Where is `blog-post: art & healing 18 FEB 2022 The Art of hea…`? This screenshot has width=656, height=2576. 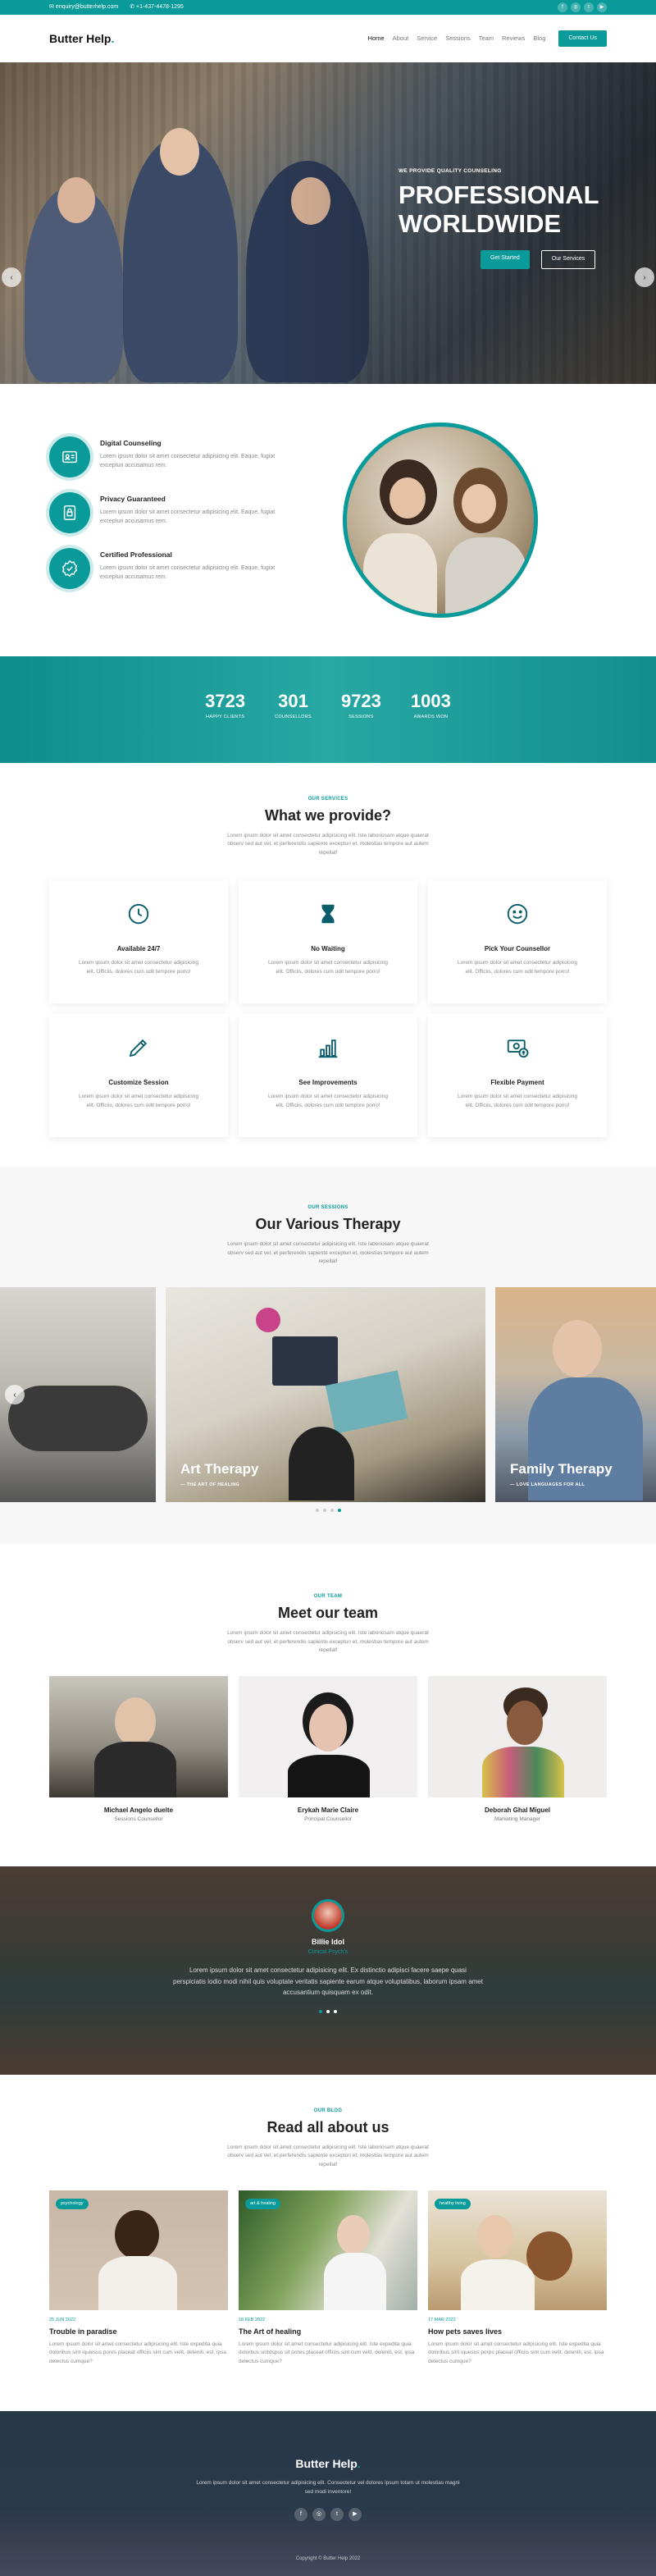
blog-post: art & healing 18 FEB 2022 The Art of hea… is located at coordinates (328, 2278).